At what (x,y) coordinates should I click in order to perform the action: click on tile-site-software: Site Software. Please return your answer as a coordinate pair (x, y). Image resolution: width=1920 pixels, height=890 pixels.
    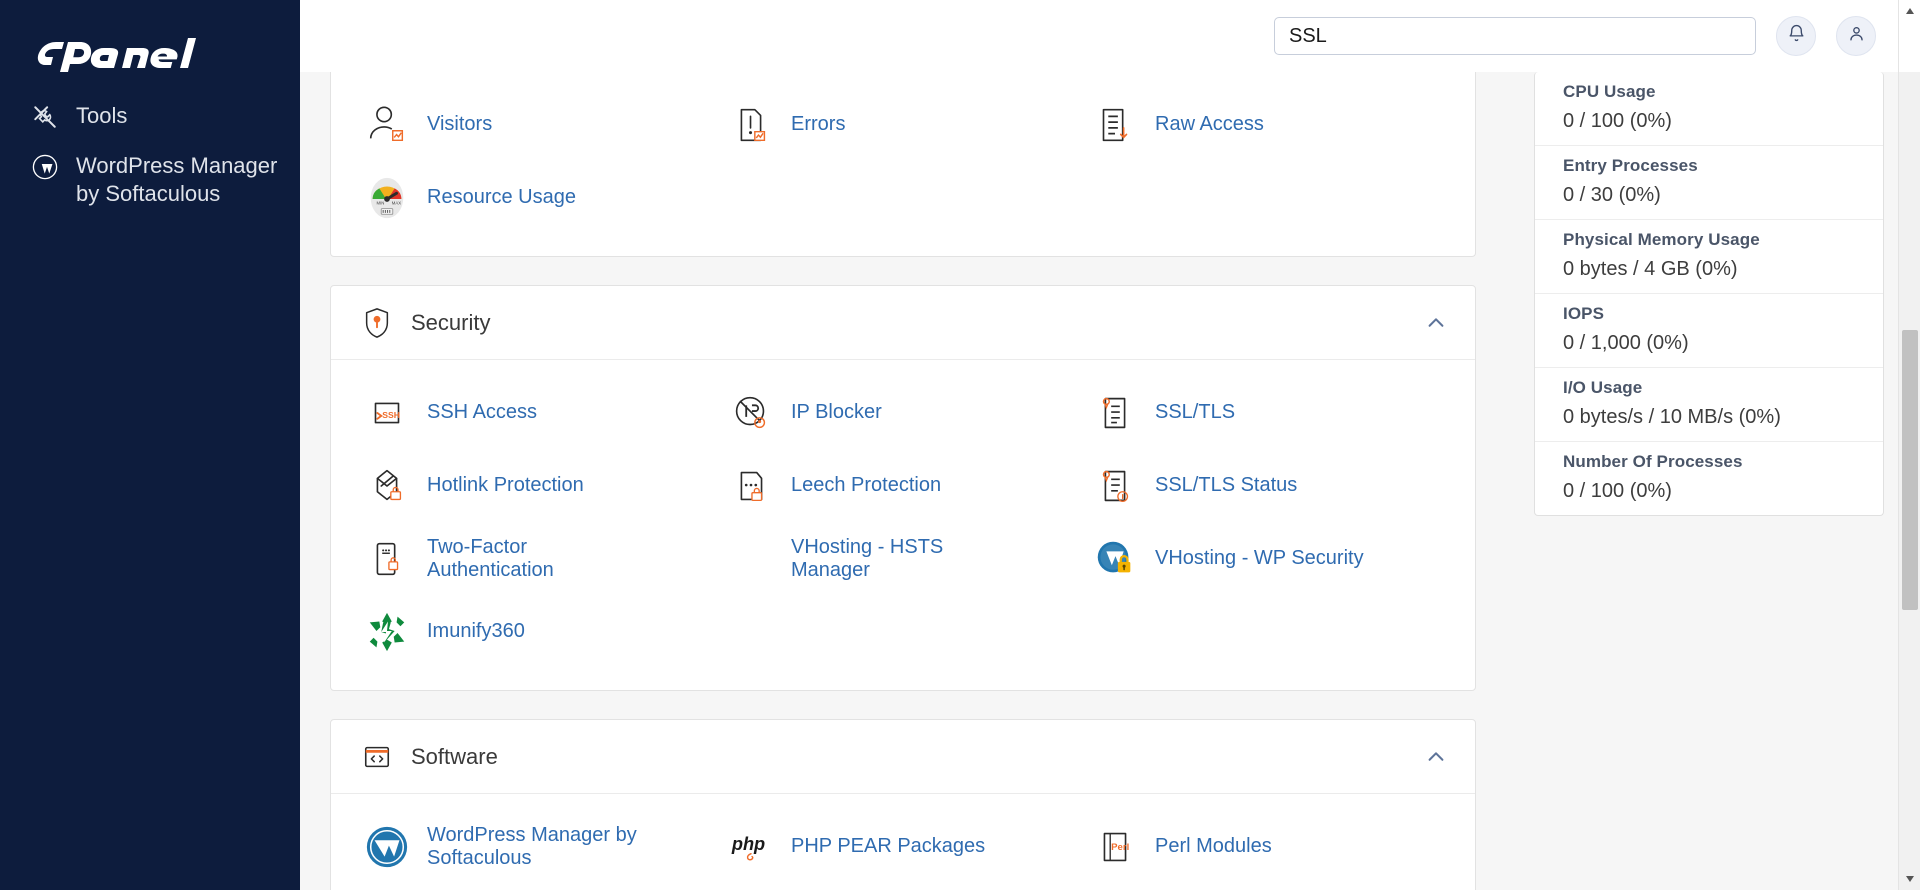
    Looking at the image, I should click on (539, 886).